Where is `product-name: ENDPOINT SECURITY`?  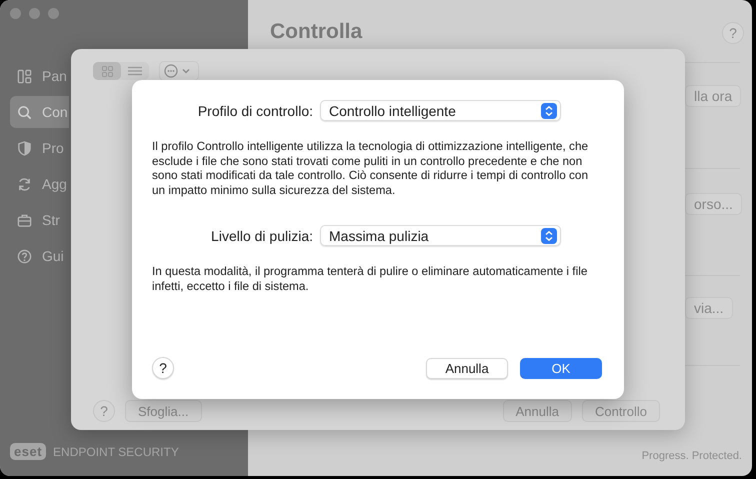 product-name: ENDPOINT SECURITY is located at coordinates (116, 451).